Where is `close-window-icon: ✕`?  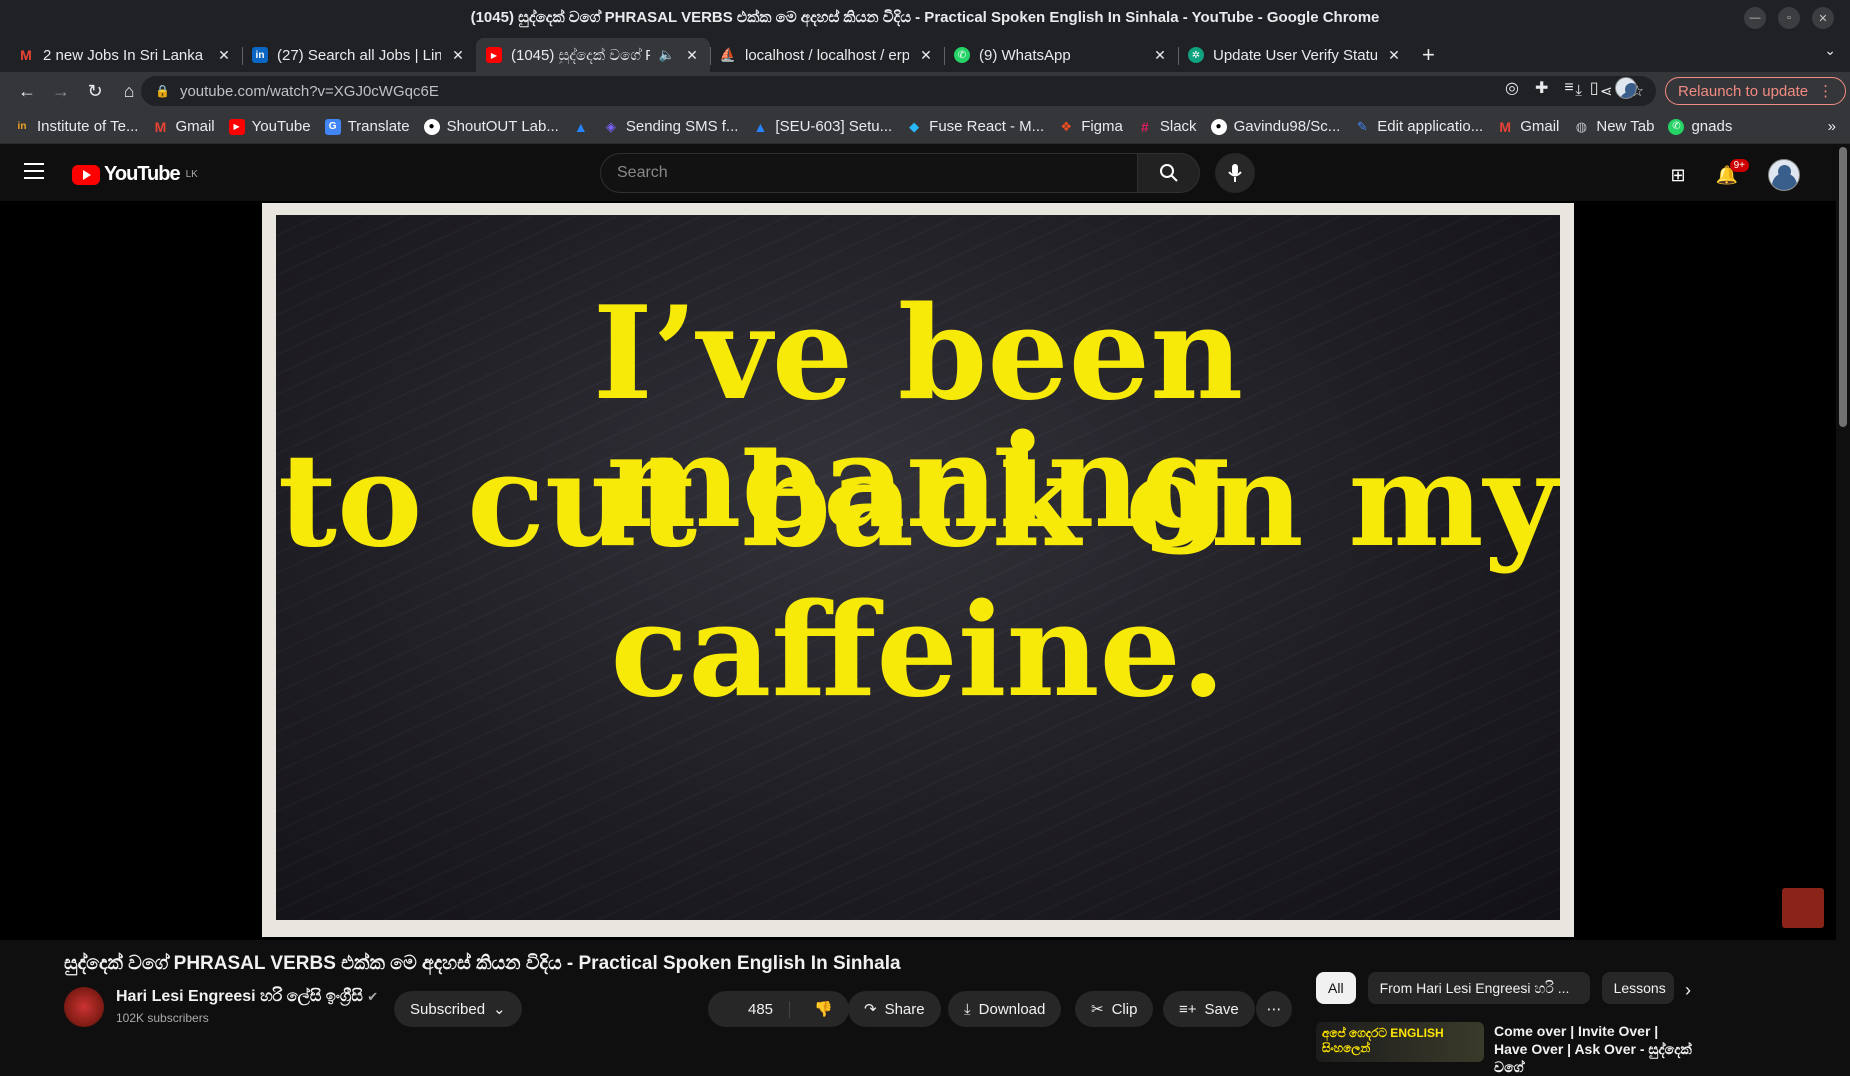 close-window-icon: ✕ is located at coordinates (1823, 18).